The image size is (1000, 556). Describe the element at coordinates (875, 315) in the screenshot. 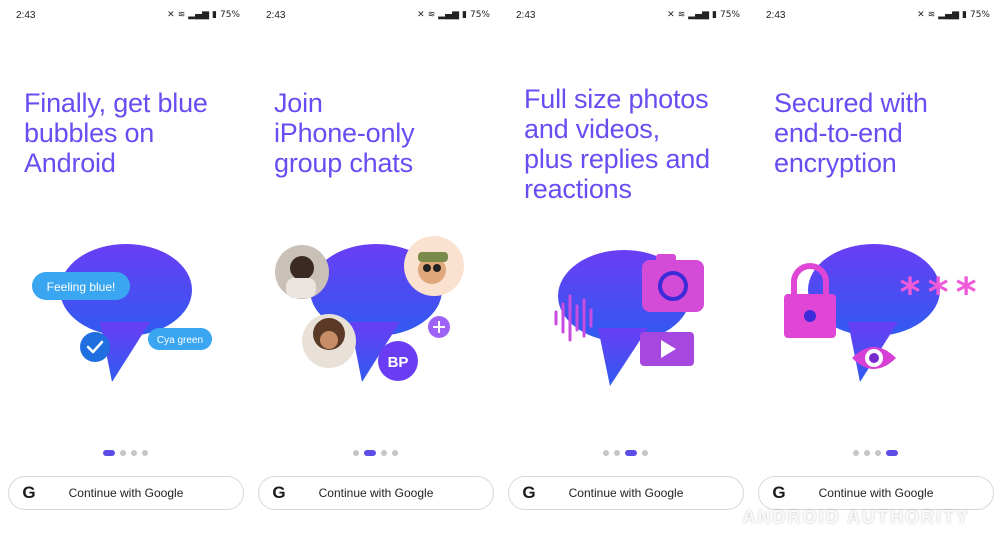

I see `illustration-encryption: ***` at that location.